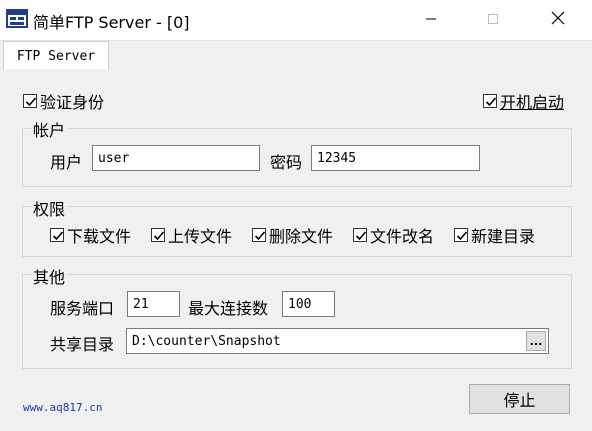 Image resolution: width=592 pixels, height=431 pixels. I want to click on auto-start-label: 开机启动, so click(532, 102).